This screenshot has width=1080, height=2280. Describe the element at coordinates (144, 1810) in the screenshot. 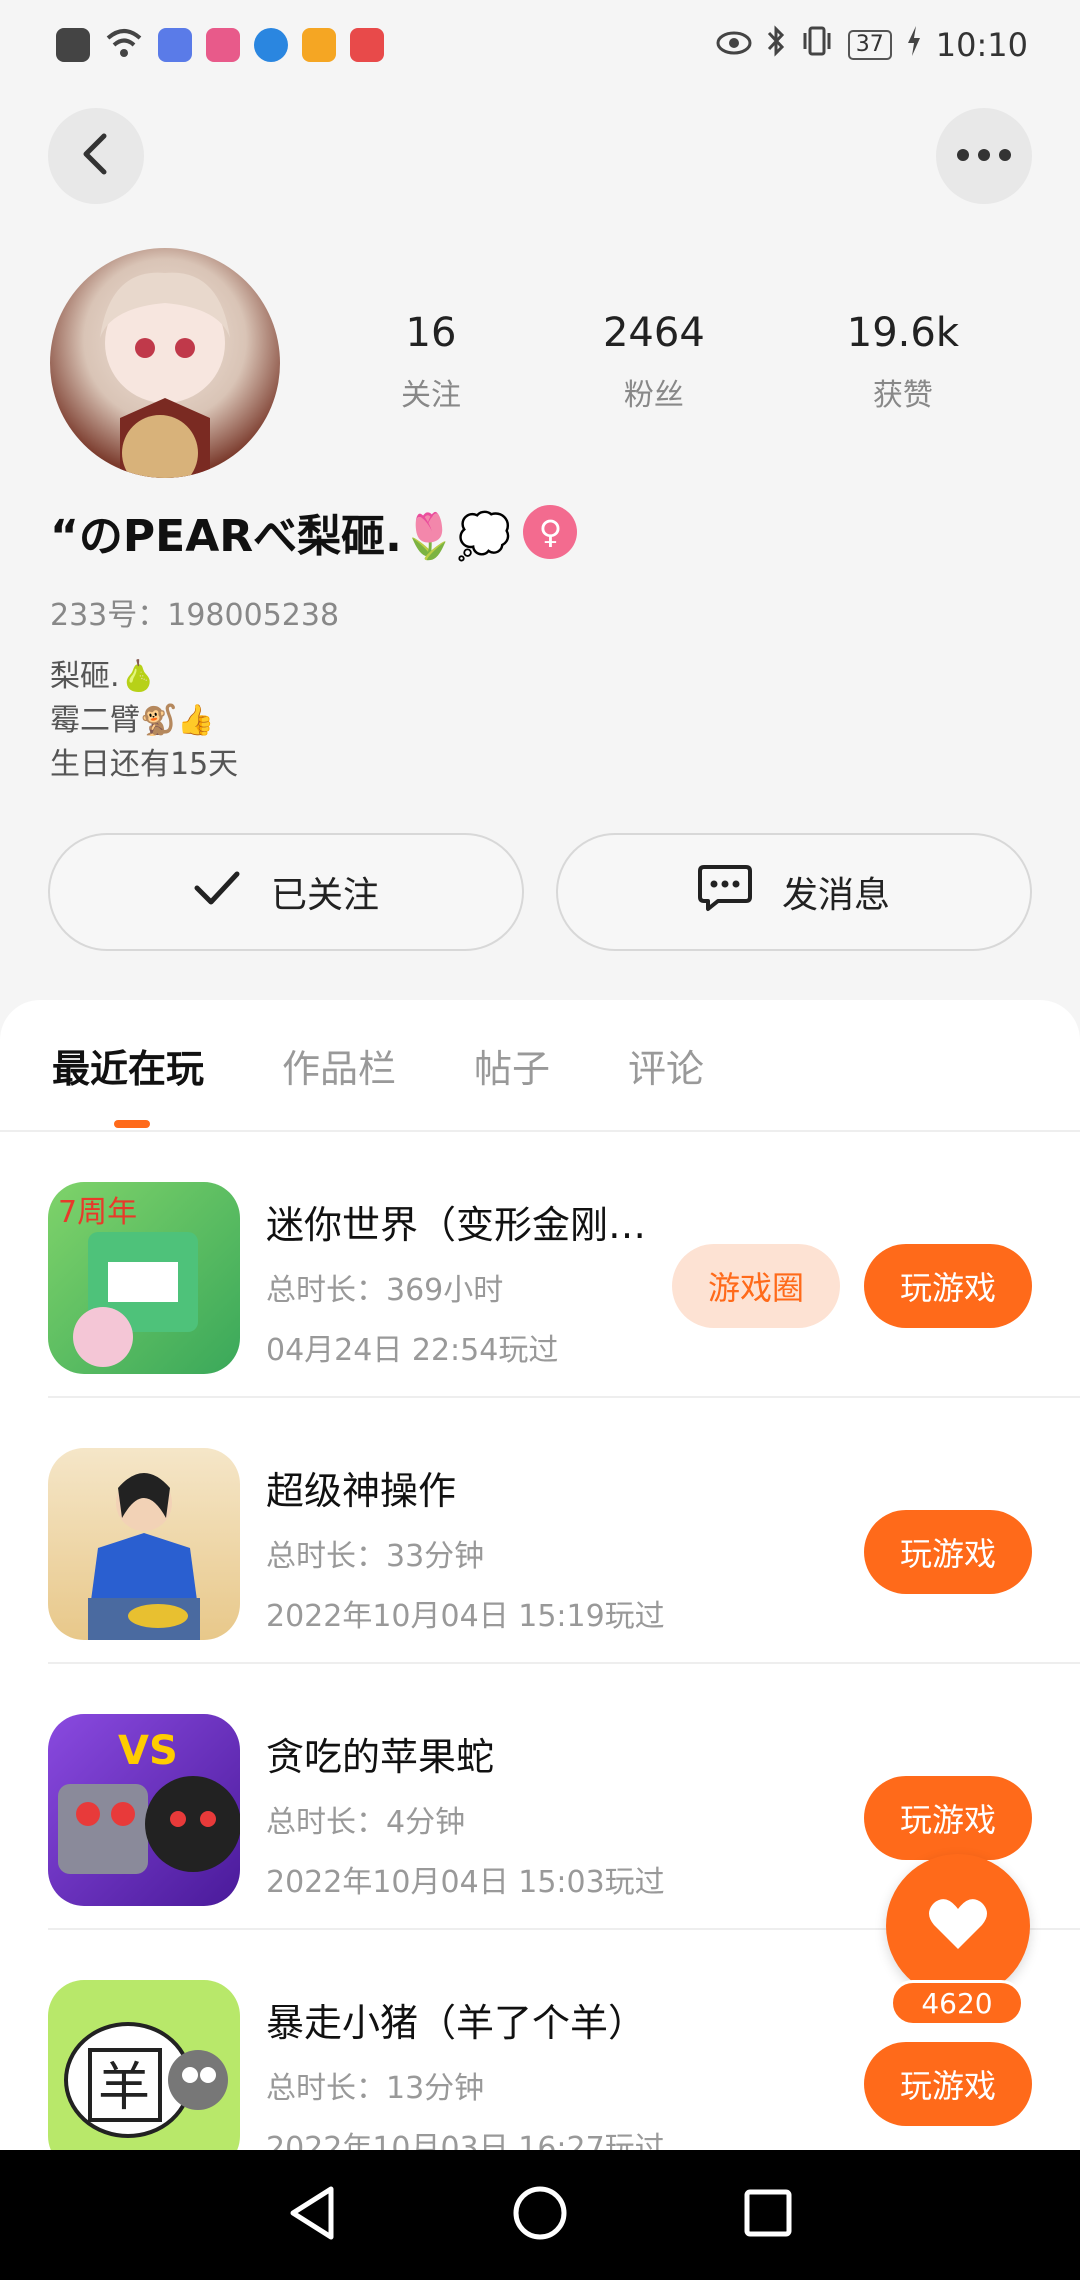

I see `game-icon: VS` at that location.